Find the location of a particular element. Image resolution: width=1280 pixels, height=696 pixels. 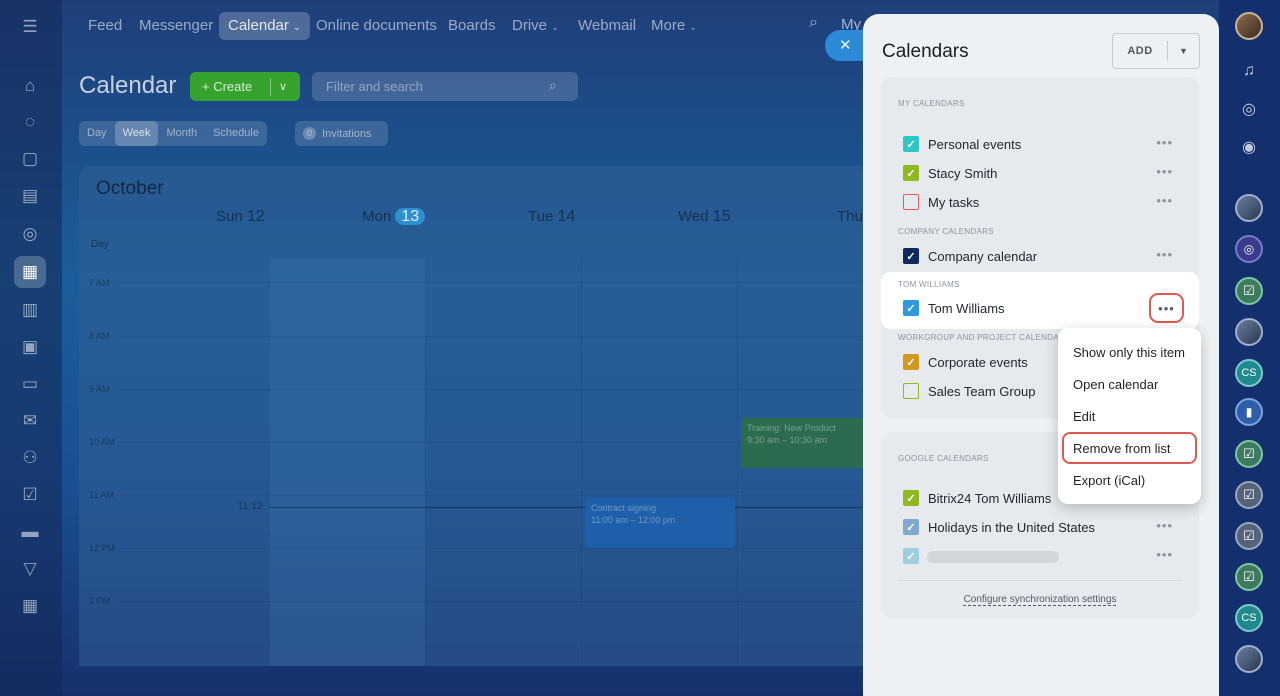

add-button-label: ADD is located at coordinates (1140, 51).